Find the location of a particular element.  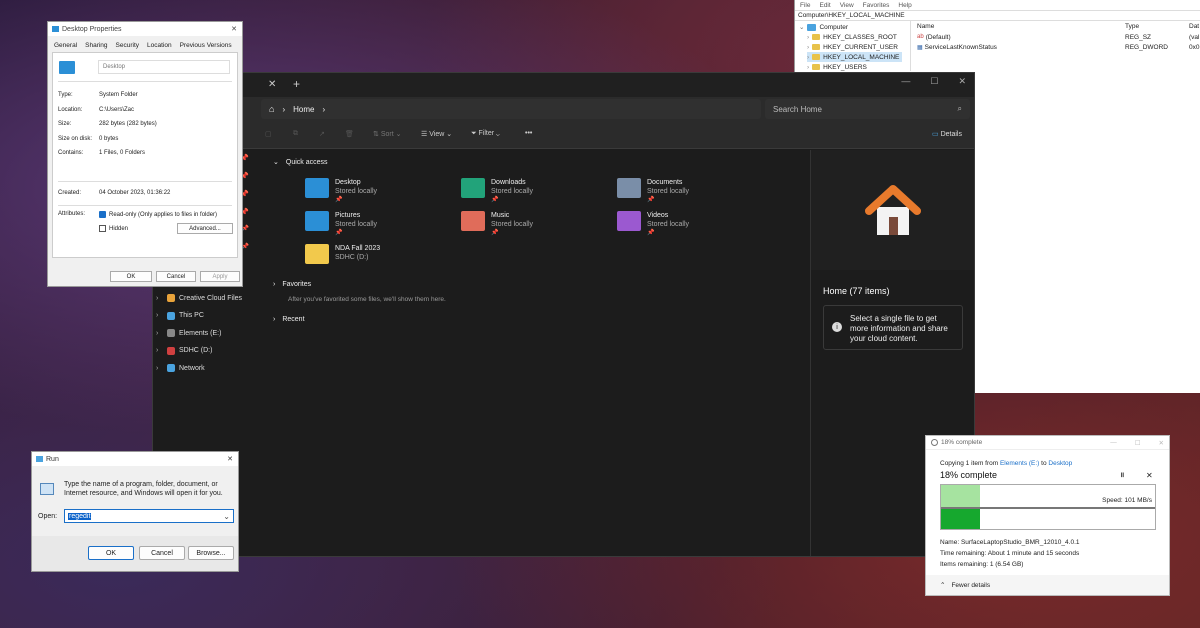

address-bar: ⌂ › Home › is located at coordinates (511, 109).